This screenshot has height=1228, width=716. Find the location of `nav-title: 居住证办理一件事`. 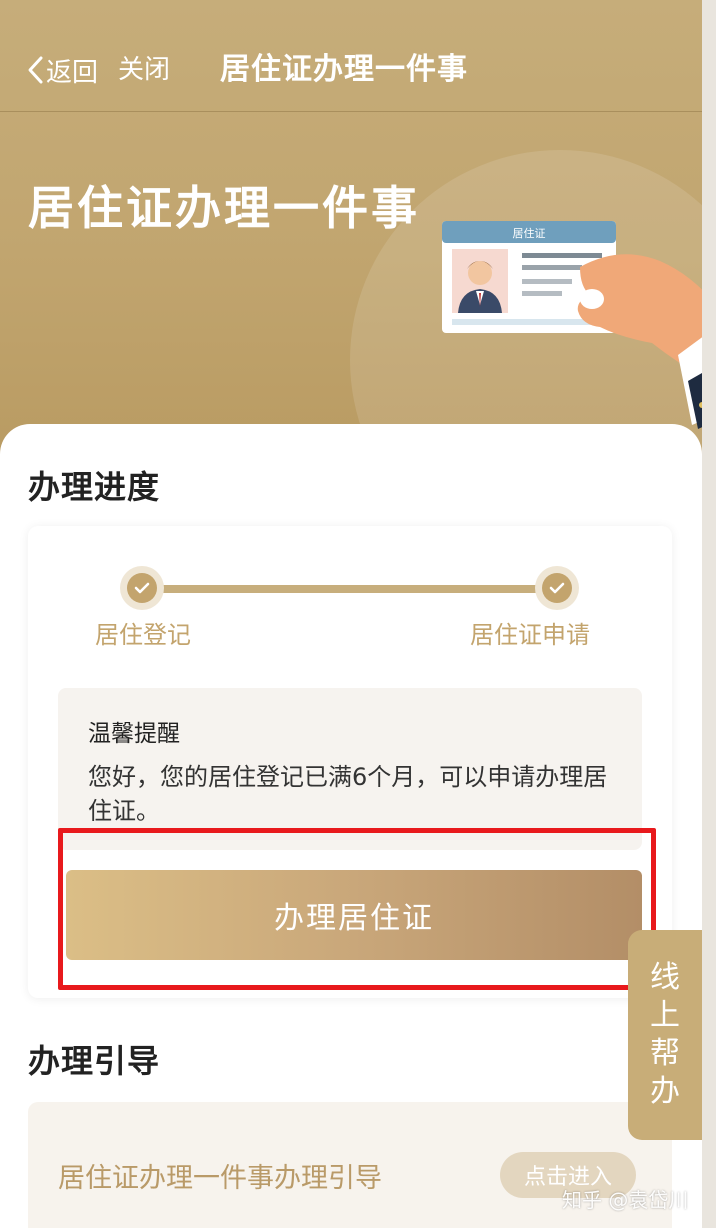

nav-title: 居住证办理一件事 is located at coordinates (344, 69).